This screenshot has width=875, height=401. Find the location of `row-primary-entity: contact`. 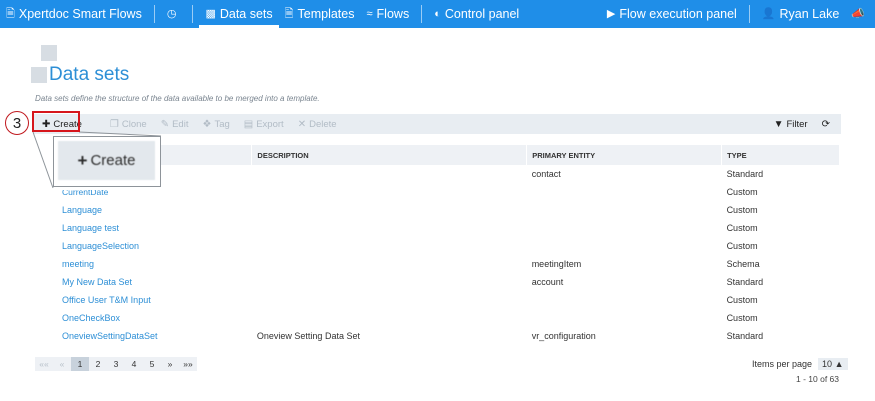

row-primary-entity: contact is located at coordinates (546, 174).